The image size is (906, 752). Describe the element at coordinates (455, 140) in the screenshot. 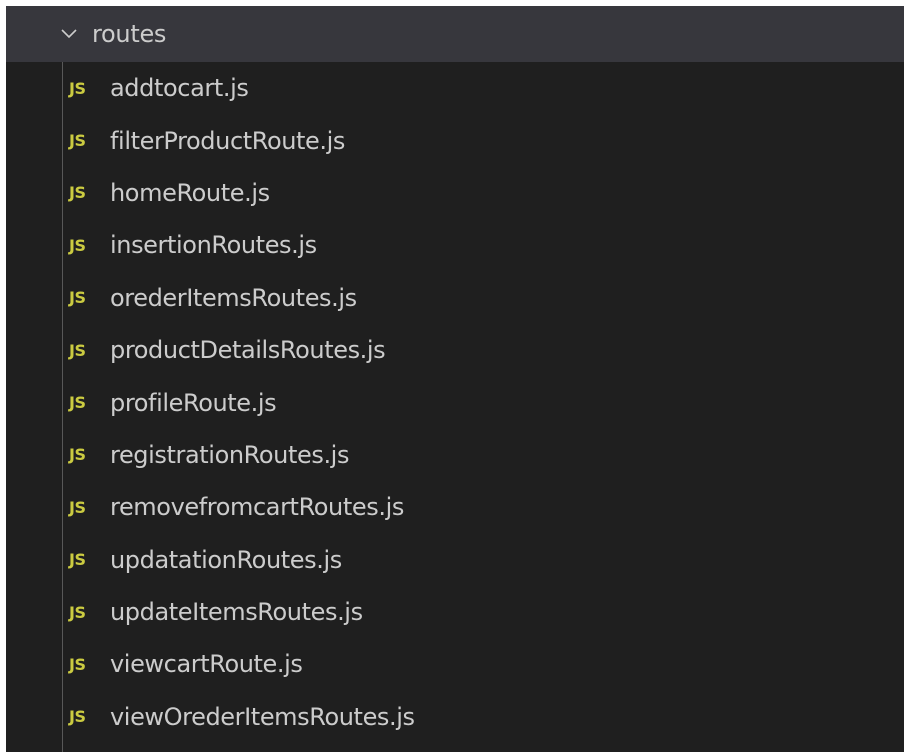

I see `file-item: JS filterProductRoute.js` at that location.